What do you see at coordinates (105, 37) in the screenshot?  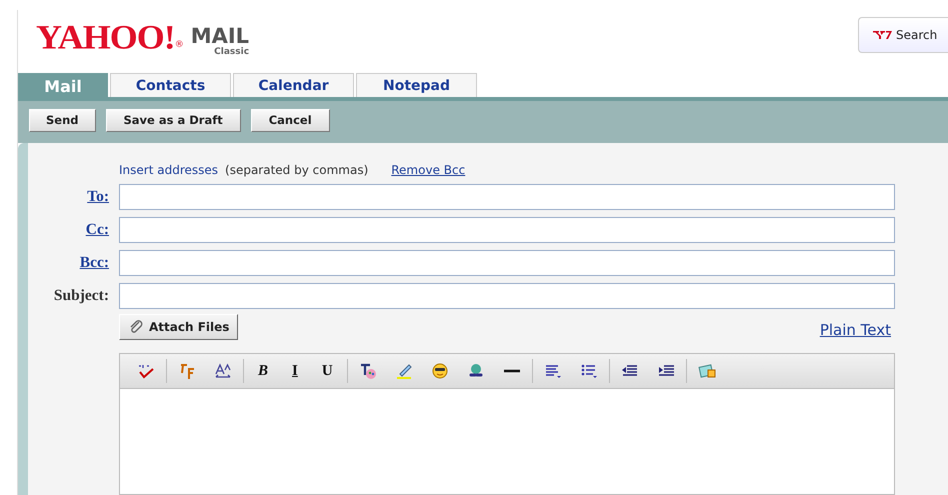 I see `logo-text: YAHOO!` at bounding box center [105, 37].